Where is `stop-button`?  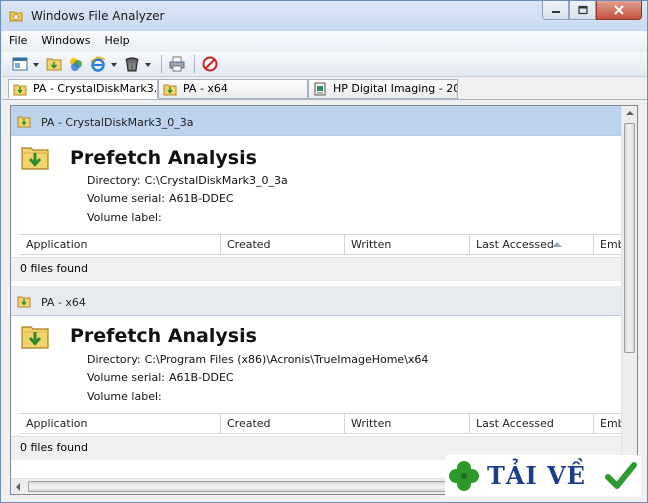 stop-button is located at coordinates (210, 64).